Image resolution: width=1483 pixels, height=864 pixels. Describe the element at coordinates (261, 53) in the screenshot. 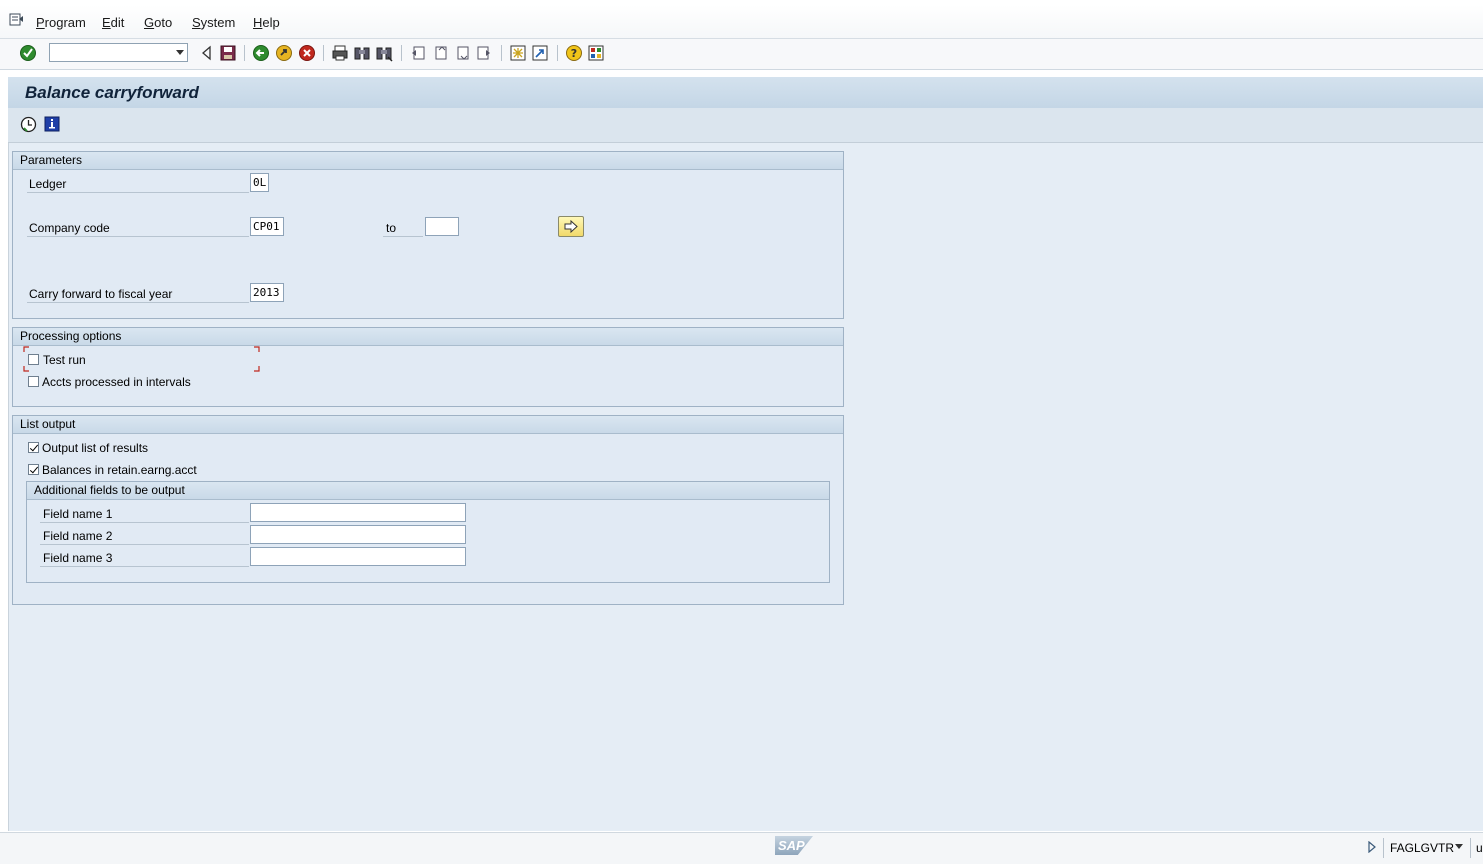

I see `back-icon` at that location.